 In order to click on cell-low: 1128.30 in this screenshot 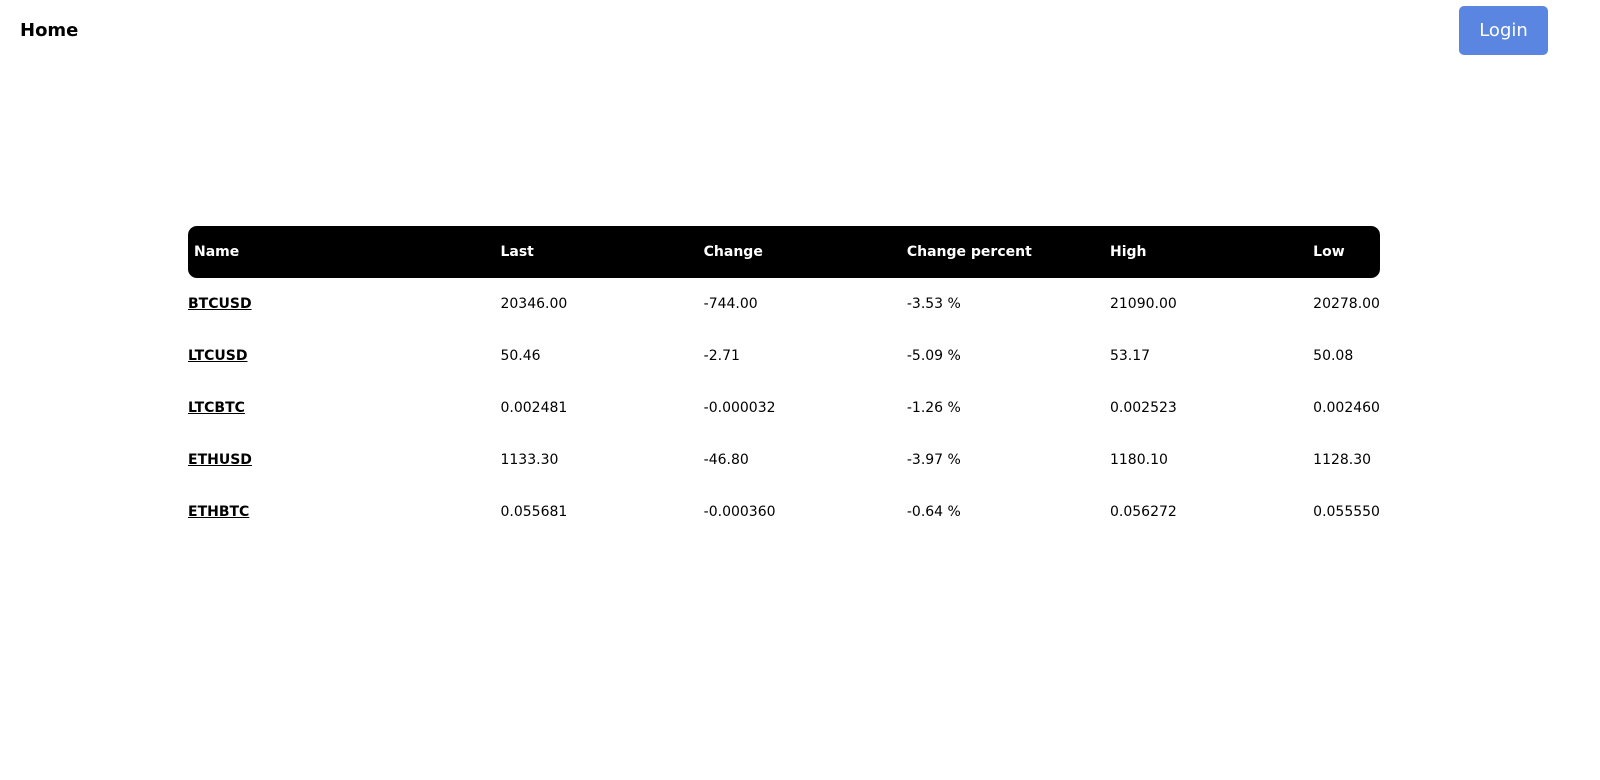, I will do `click(1342, 460)`.